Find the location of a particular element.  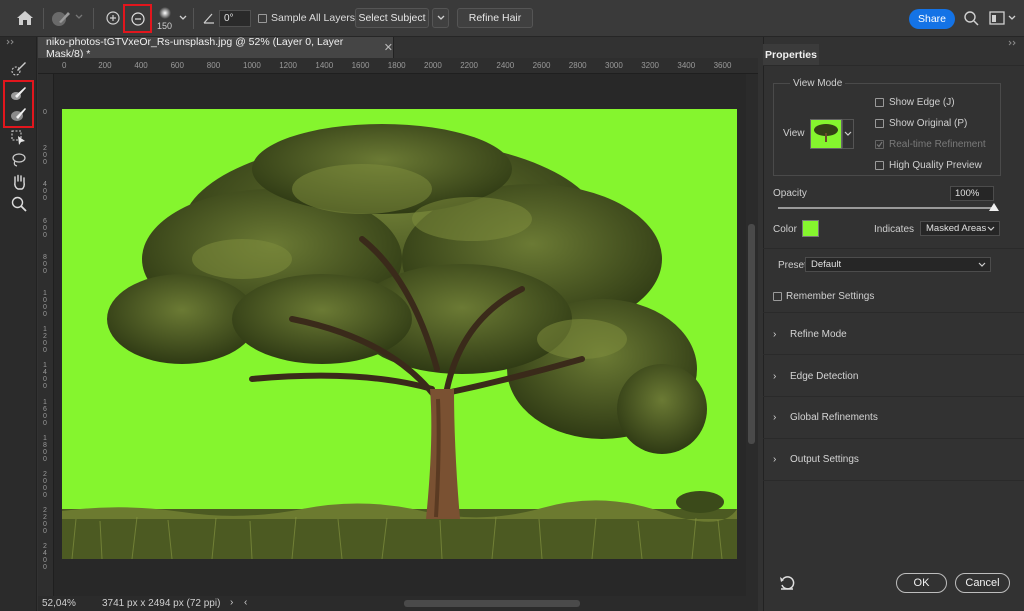

select-subject-button: Select Subject is located at coordinates (392, 18).